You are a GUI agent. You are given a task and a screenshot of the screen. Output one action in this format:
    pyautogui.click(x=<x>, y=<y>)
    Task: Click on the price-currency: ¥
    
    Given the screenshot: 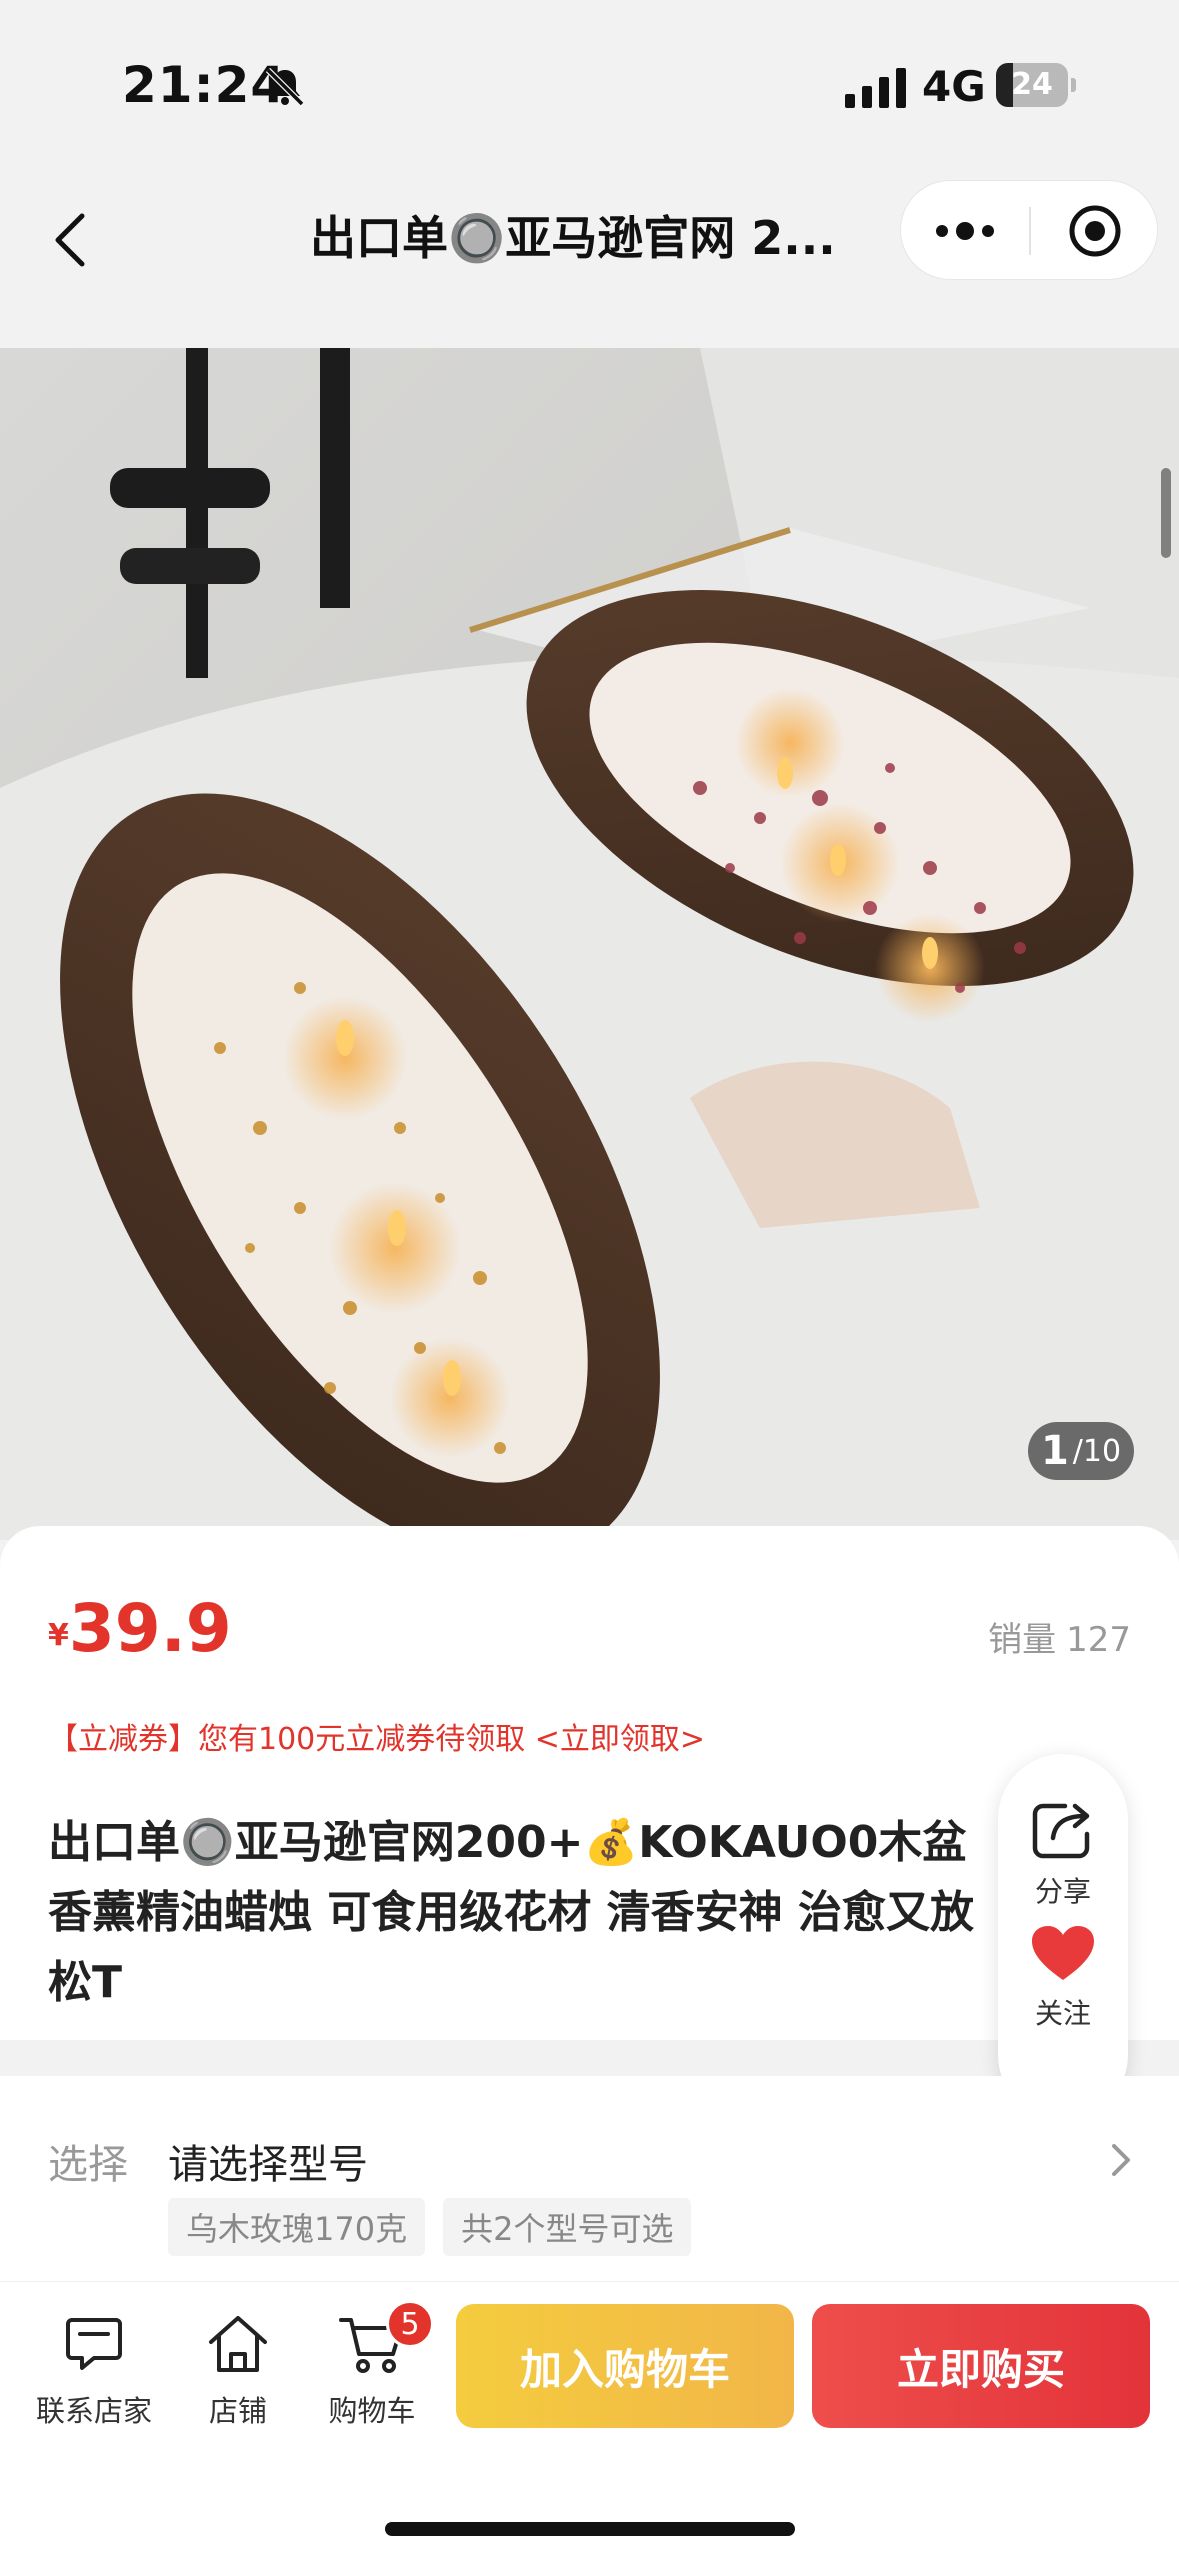 What is the action you would take?
    pyautogui.click(x=58, y=1635)
    